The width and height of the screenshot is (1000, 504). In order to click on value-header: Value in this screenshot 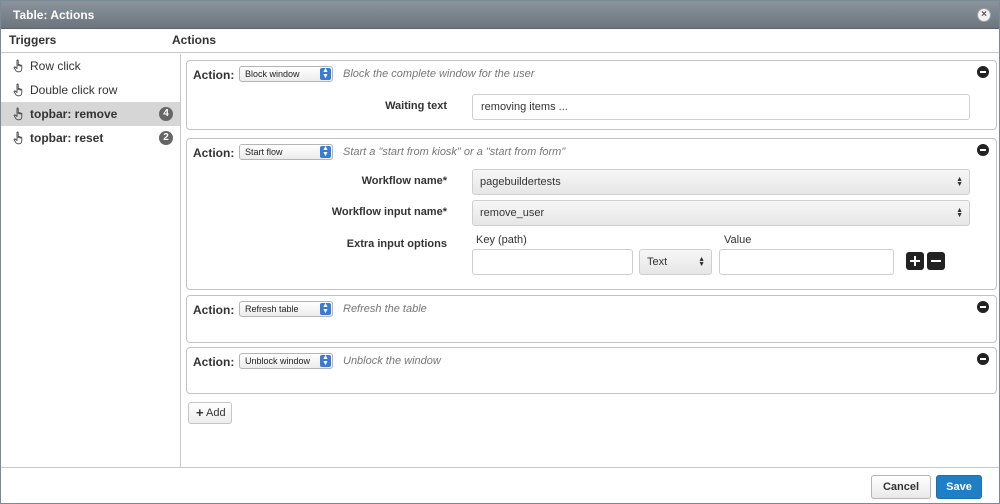, I will do `click(738, 240)`.